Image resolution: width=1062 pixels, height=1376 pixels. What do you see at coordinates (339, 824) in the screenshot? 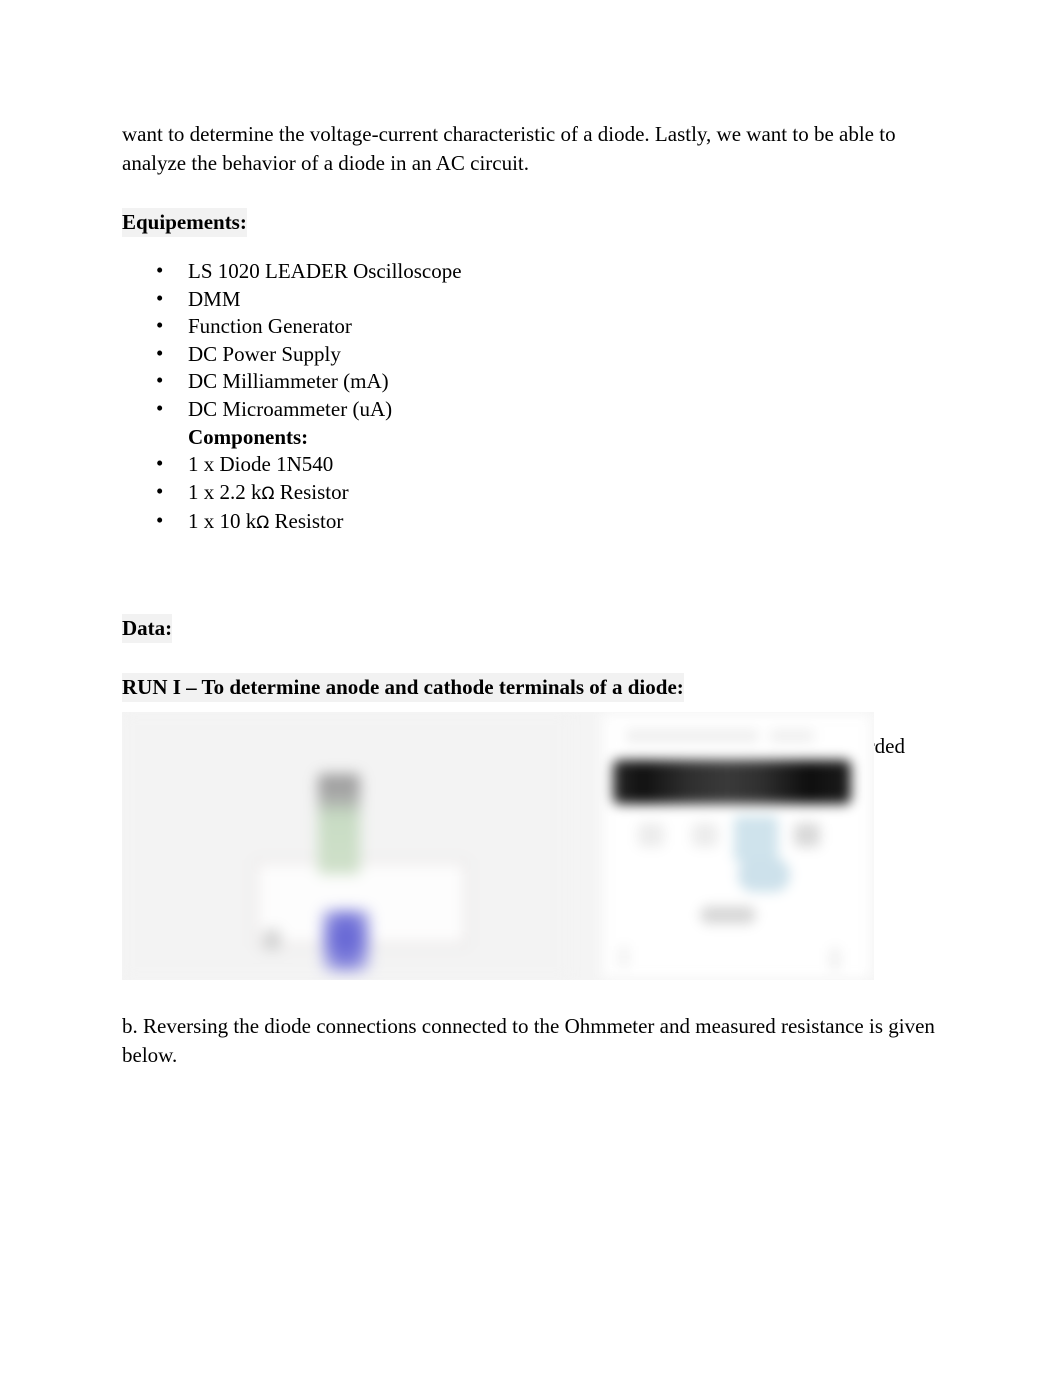
I see `figure-green-component` at bounding box center [339, 824].